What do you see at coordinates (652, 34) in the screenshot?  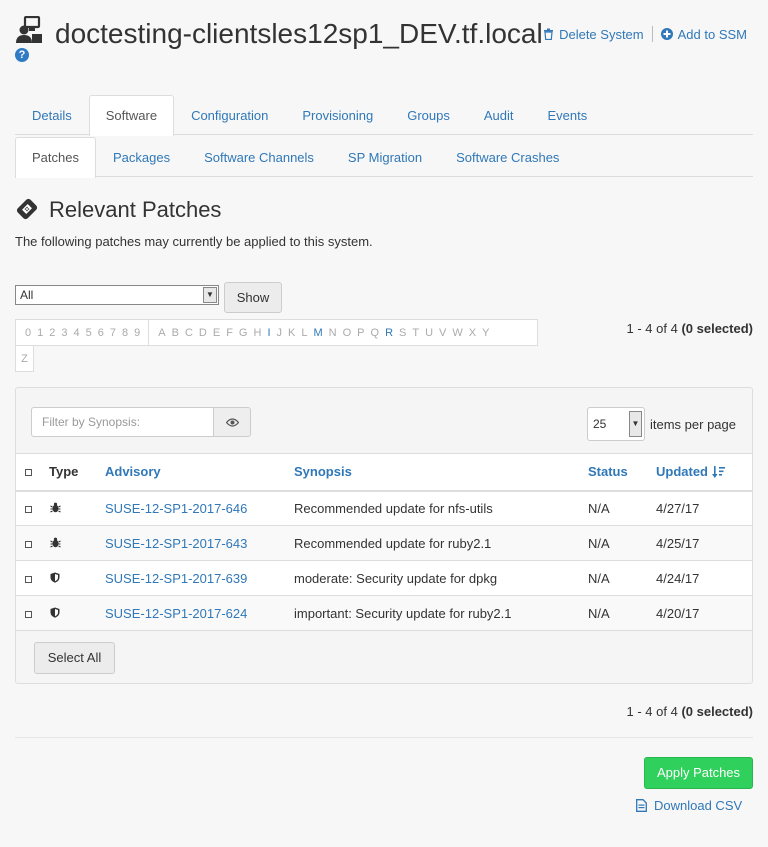 I see `action-divider` at bounding box center [652, 34].